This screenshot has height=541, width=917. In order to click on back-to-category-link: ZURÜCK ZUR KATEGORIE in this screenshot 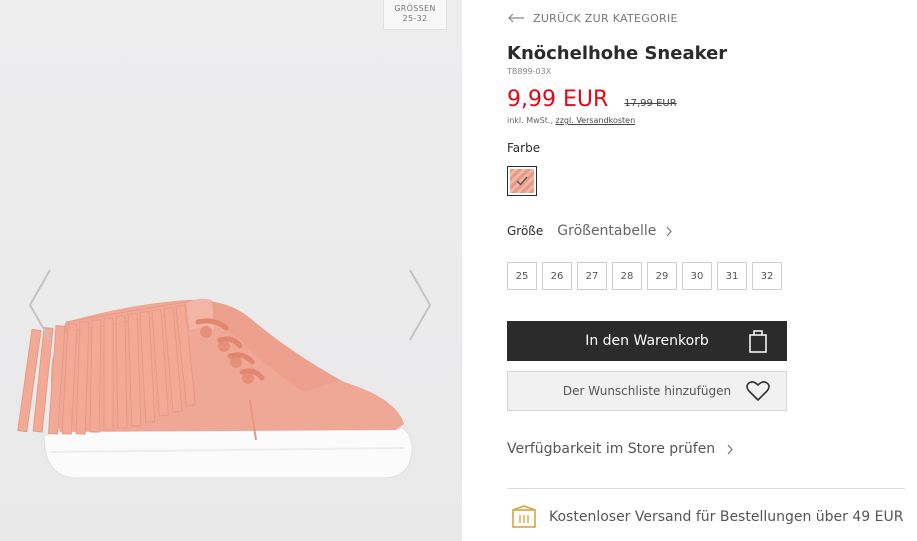, I will do `click(592, 18)`.